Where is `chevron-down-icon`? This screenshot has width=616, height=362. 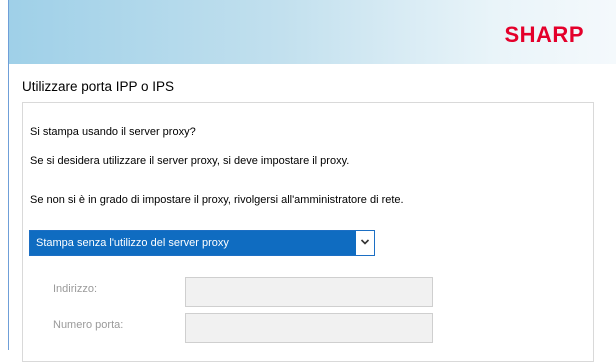 chevron-down-icon is located at coordinates (365, 242).